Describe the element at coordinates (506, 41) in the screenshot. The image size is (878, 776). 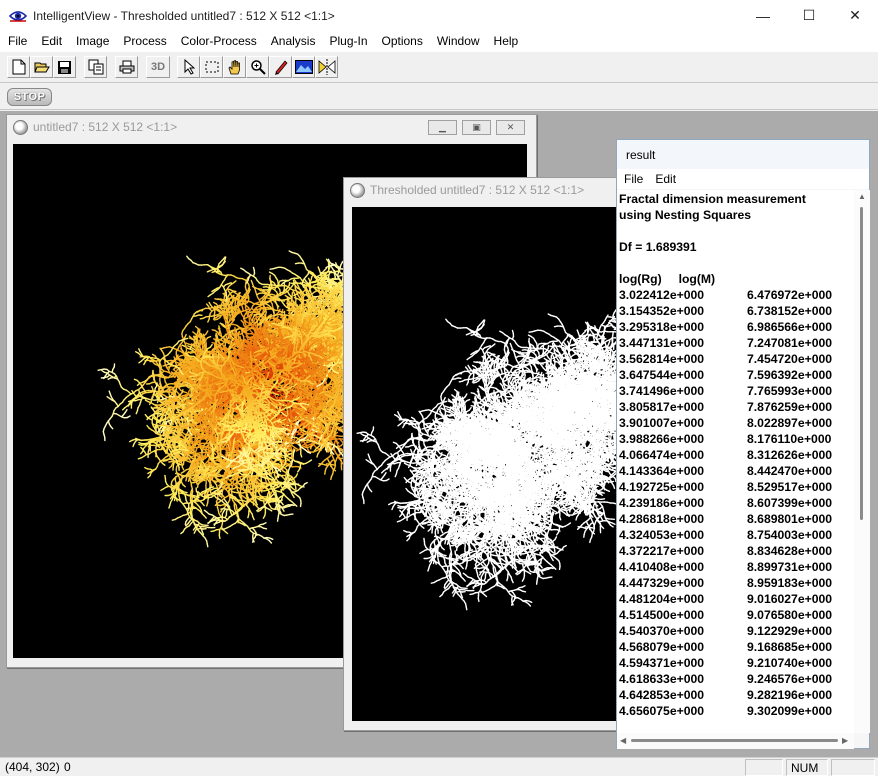
I see `menu-help: Help` at that location.